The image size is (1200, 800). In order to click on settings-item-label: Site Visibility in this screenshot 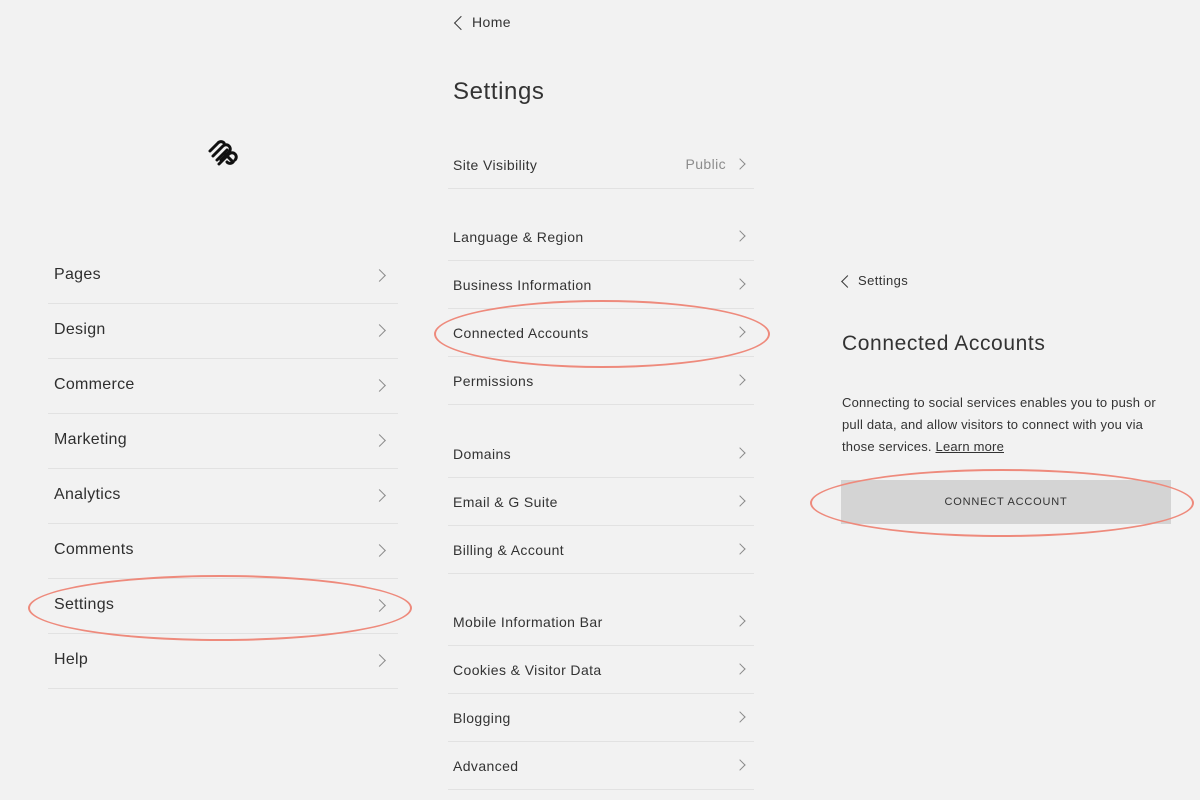, I will do `click(495, 165)`.